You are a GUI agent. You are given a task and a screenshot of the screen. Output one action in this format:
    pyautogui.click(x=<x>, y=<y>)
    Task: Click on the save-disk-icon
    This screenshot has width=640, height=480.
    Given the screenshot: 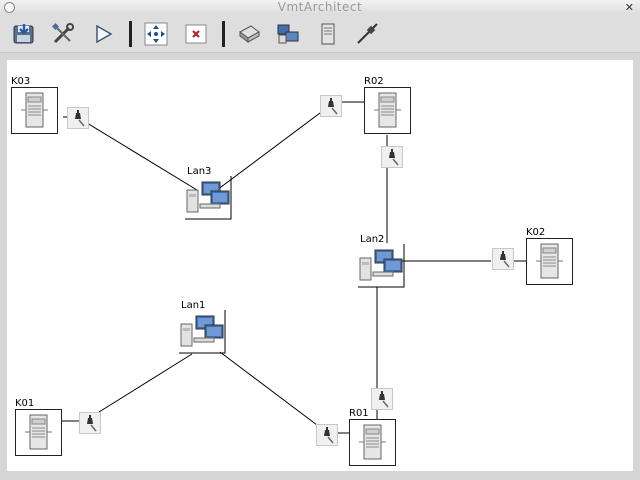 What is the action you would take?
    pyautogui.click(x=23, y=34)
    